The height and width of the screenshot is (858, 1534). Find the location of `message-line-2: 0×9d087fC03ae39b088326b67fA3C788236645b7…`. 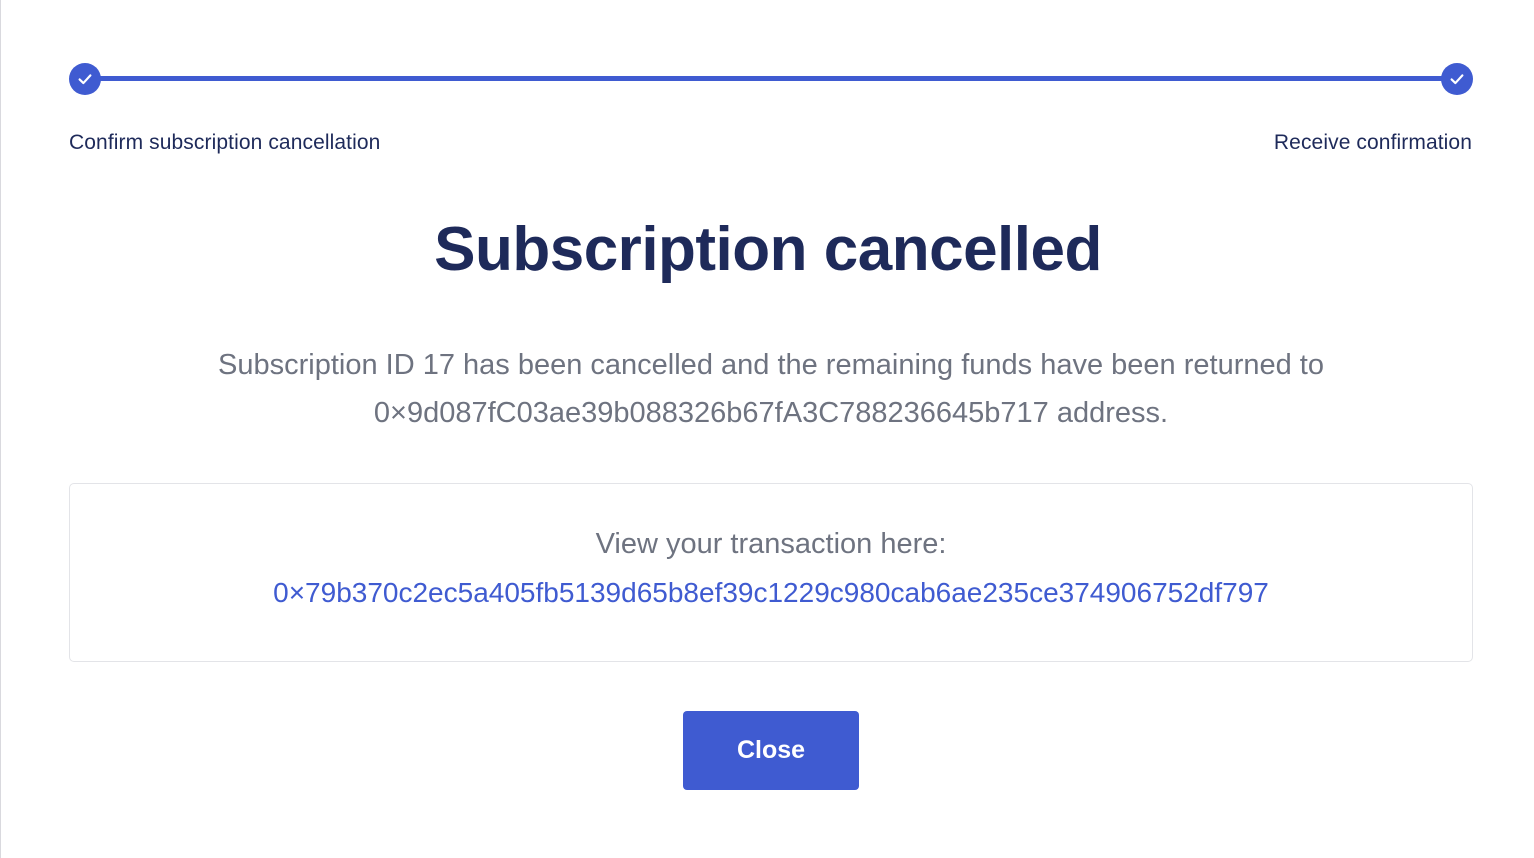

message-line-2: 0×9d087fC03ae39b088326b67fA3C788236645b7… is located at coordinates (771, 413).